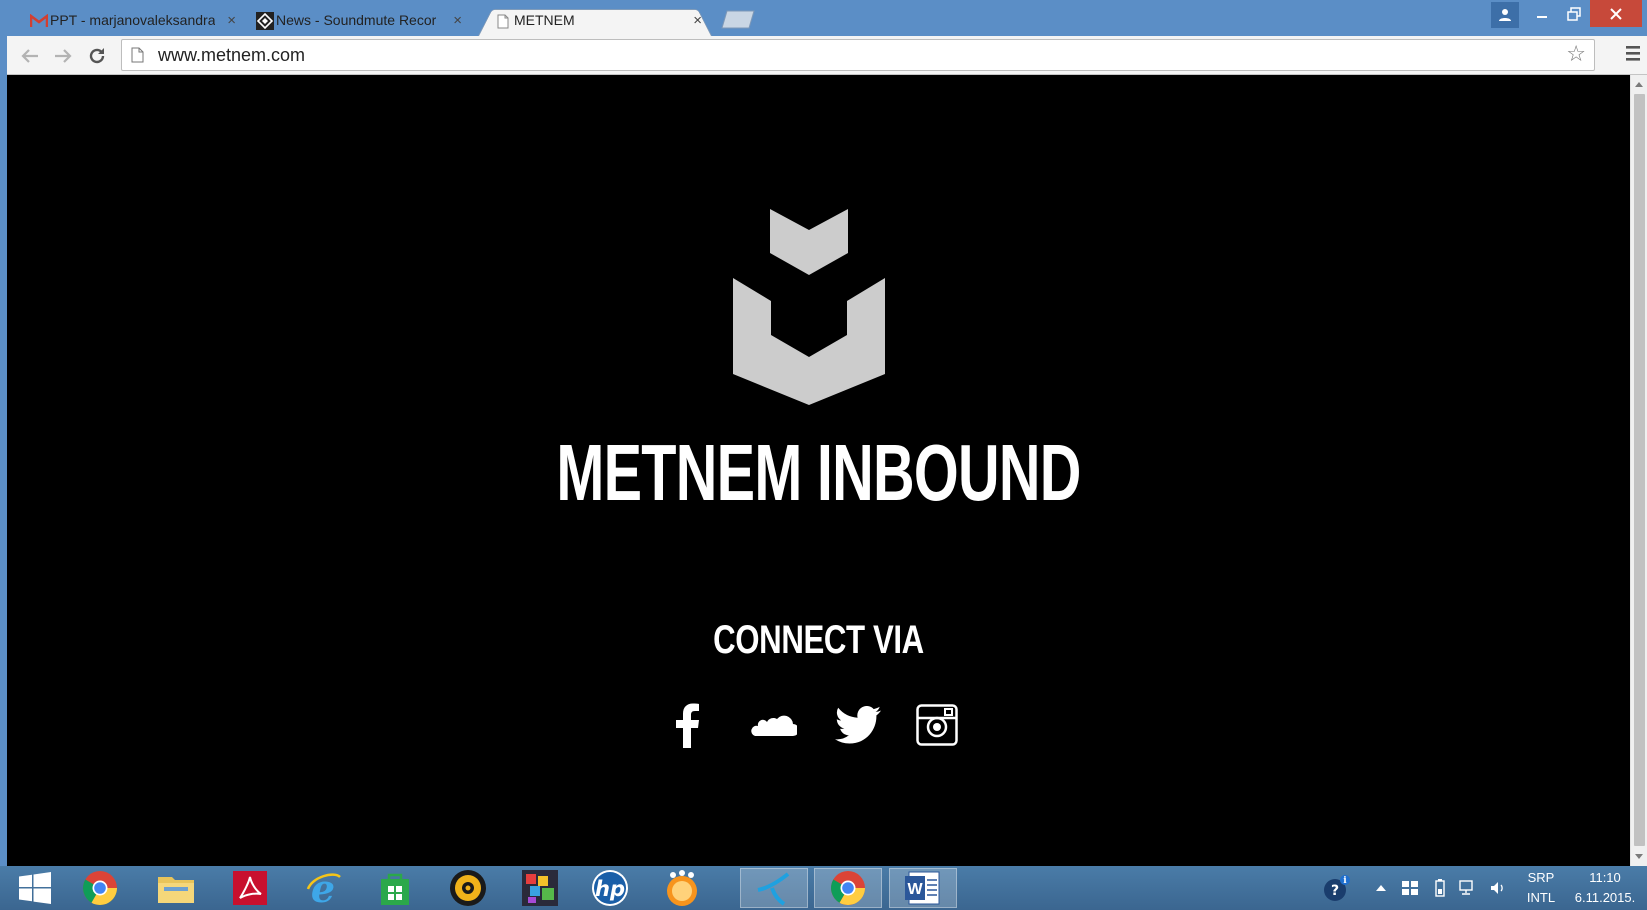 The width and height of the screenshot is (1647, 910). What do you see at coordinates (1505, 15) in the screenshot?
I see `user-icon` at bounding box center [1505, 15].